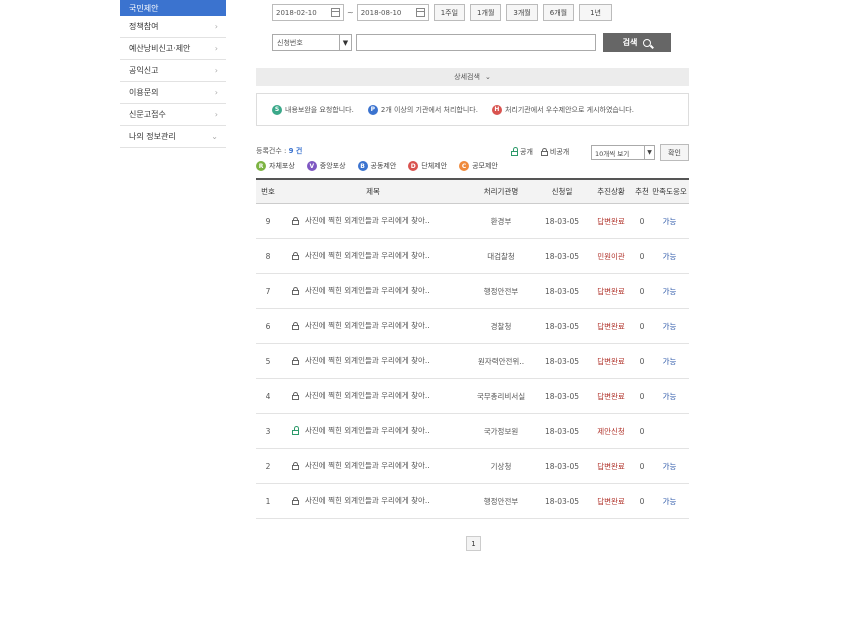 Image resolution: width=850 pixels, height=630 pixels. I want to click on type-label: 단체제안, so click(434, 166).